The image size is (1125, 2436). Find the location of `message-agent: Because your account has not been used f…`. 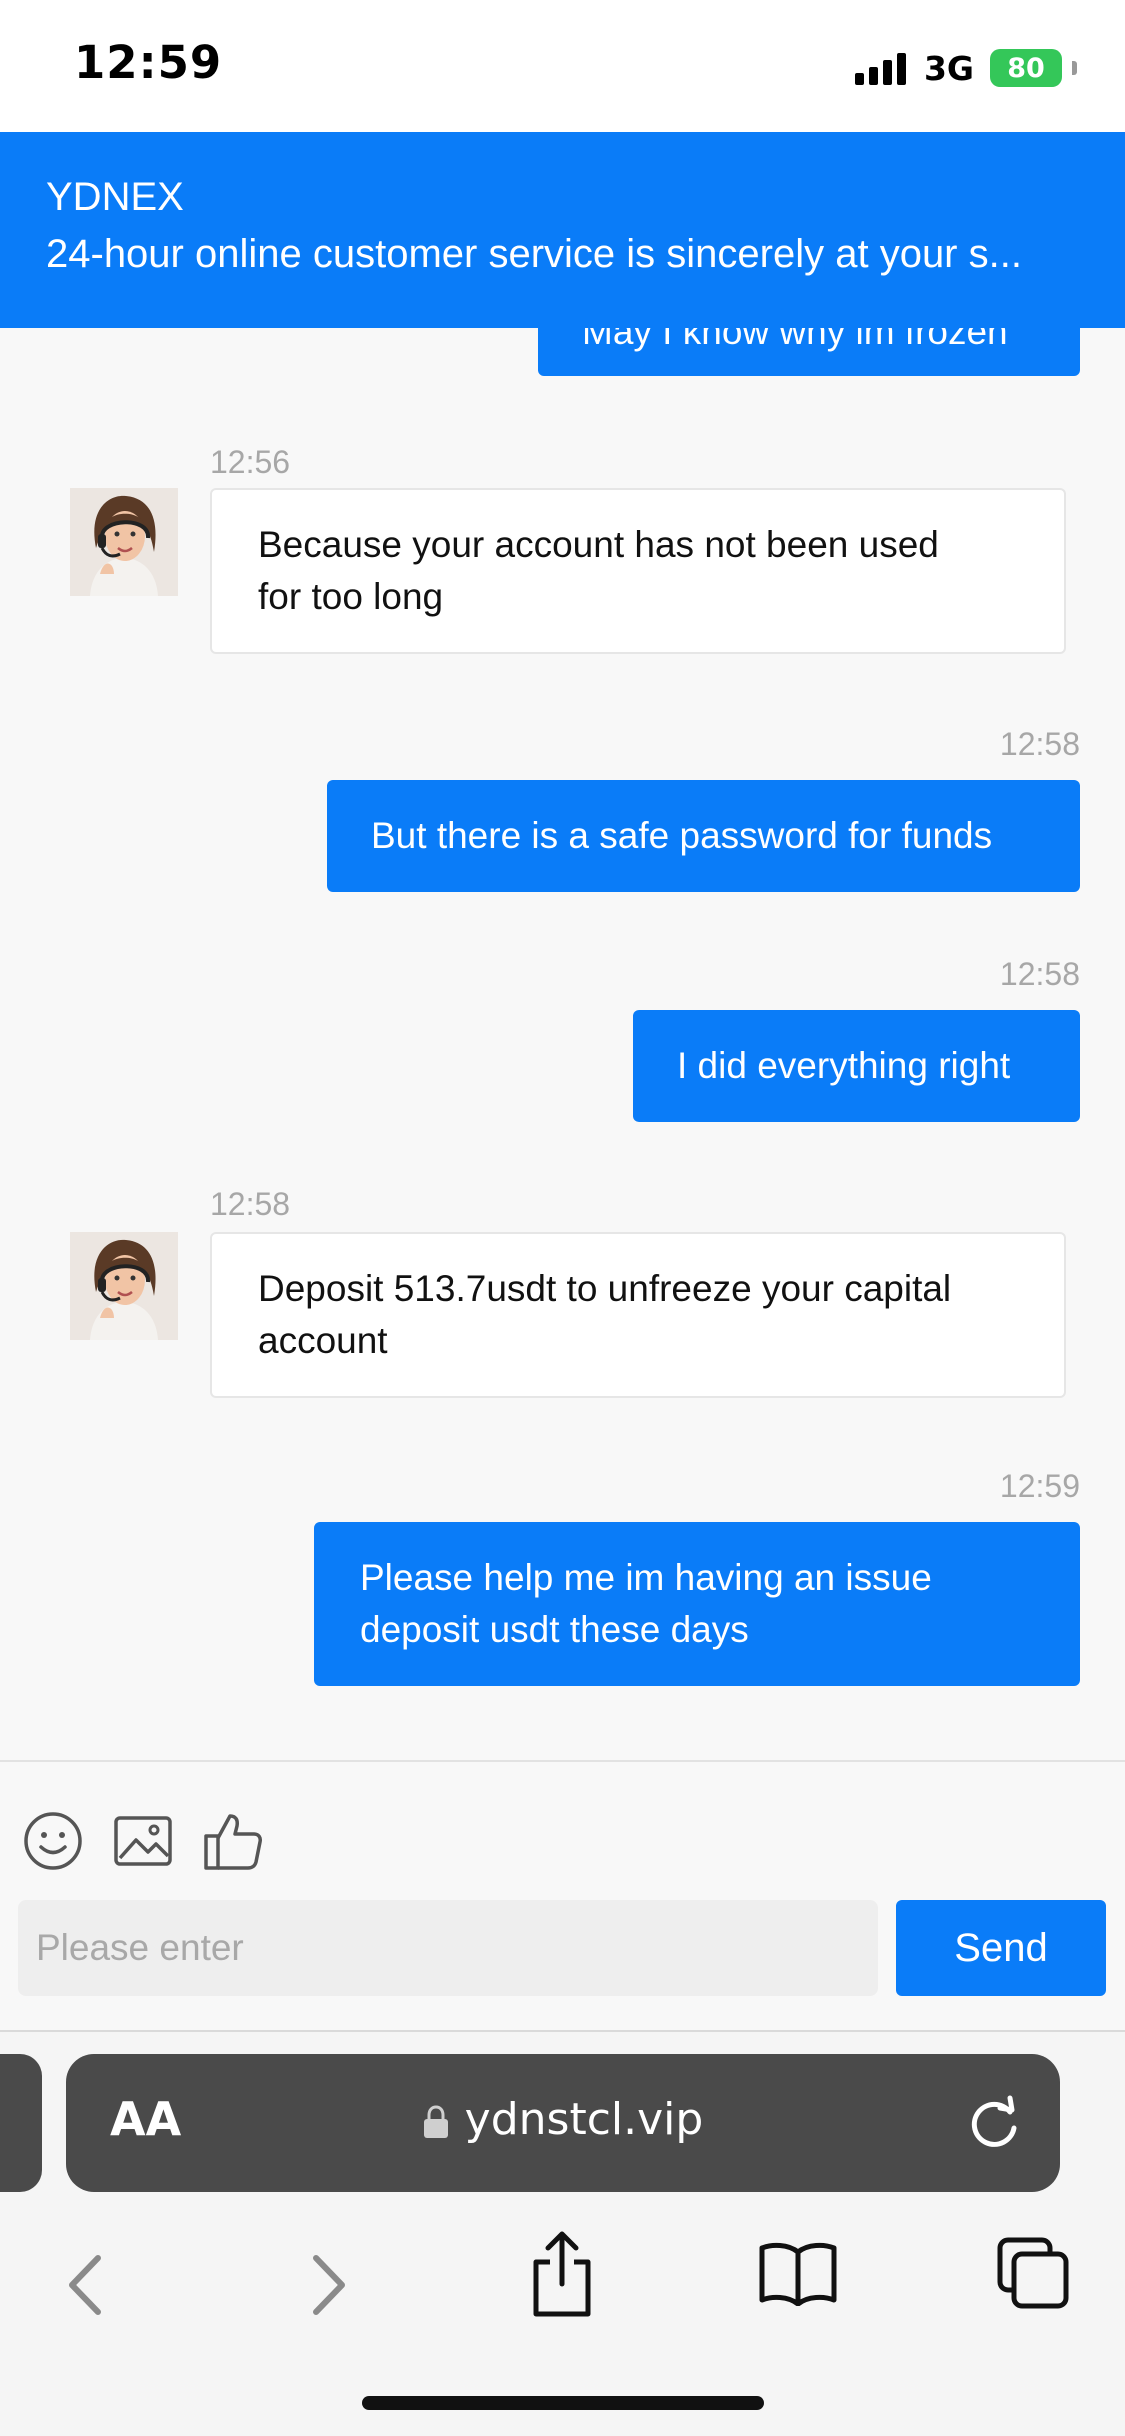

message-agent: Because your account has not been used f… is located at coordinates (638, 571).